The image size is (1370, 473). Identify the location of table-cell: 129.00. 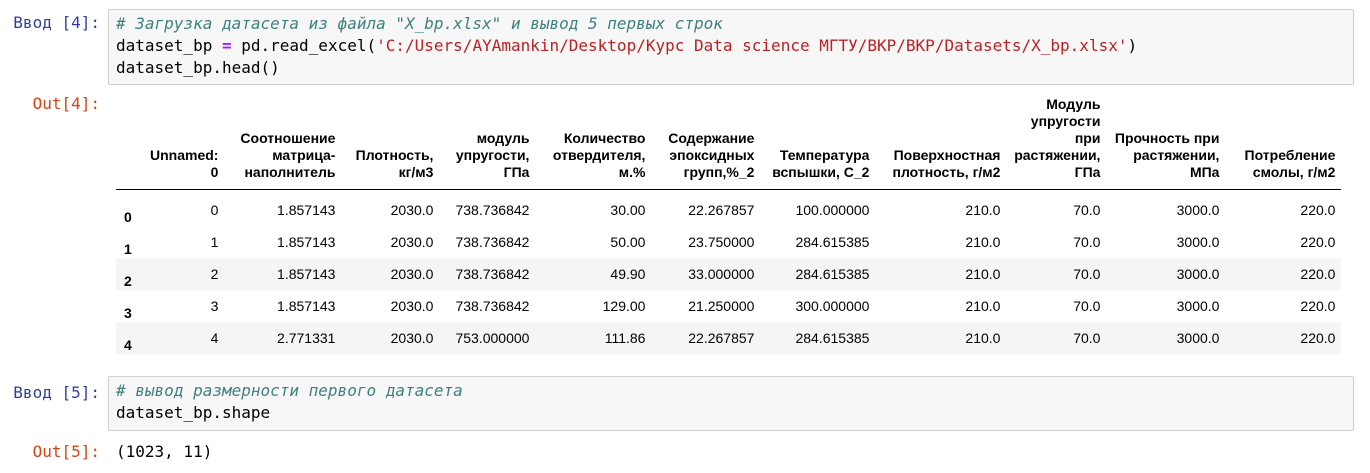
(624, 306).